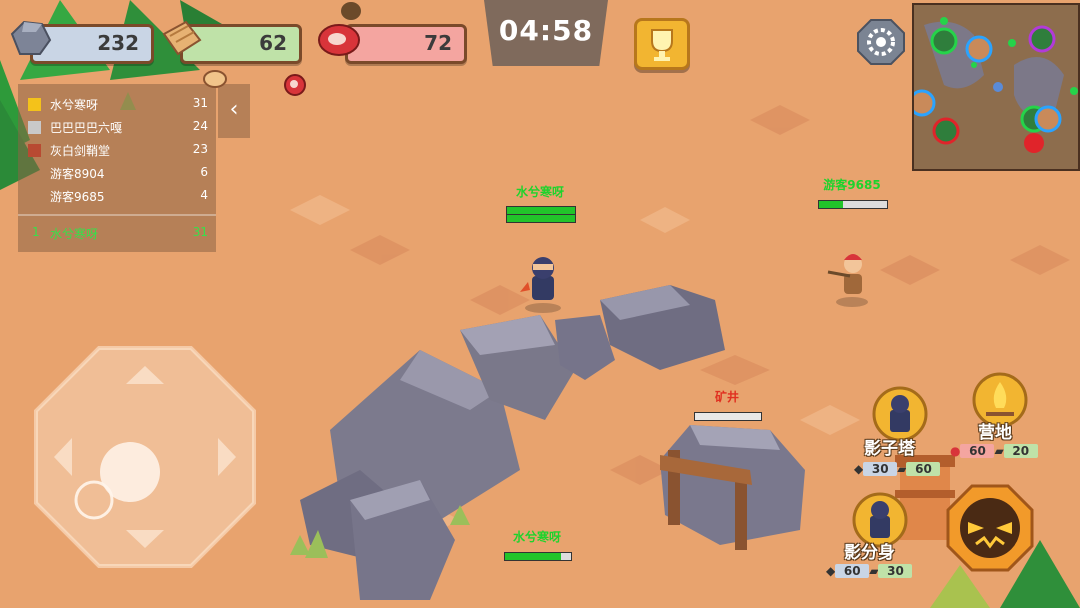 The image size is (1080, 608). I want to click on player-name: 巴巴巴巴六嘎, so click(86, 128).